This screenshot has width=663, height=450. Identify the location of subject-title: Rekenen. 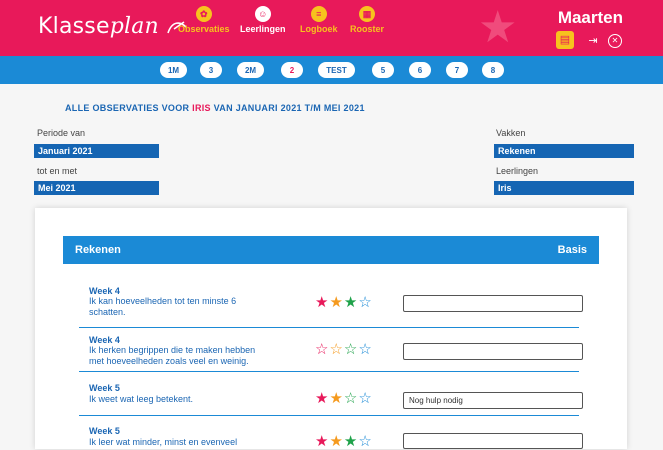
(98, 250).